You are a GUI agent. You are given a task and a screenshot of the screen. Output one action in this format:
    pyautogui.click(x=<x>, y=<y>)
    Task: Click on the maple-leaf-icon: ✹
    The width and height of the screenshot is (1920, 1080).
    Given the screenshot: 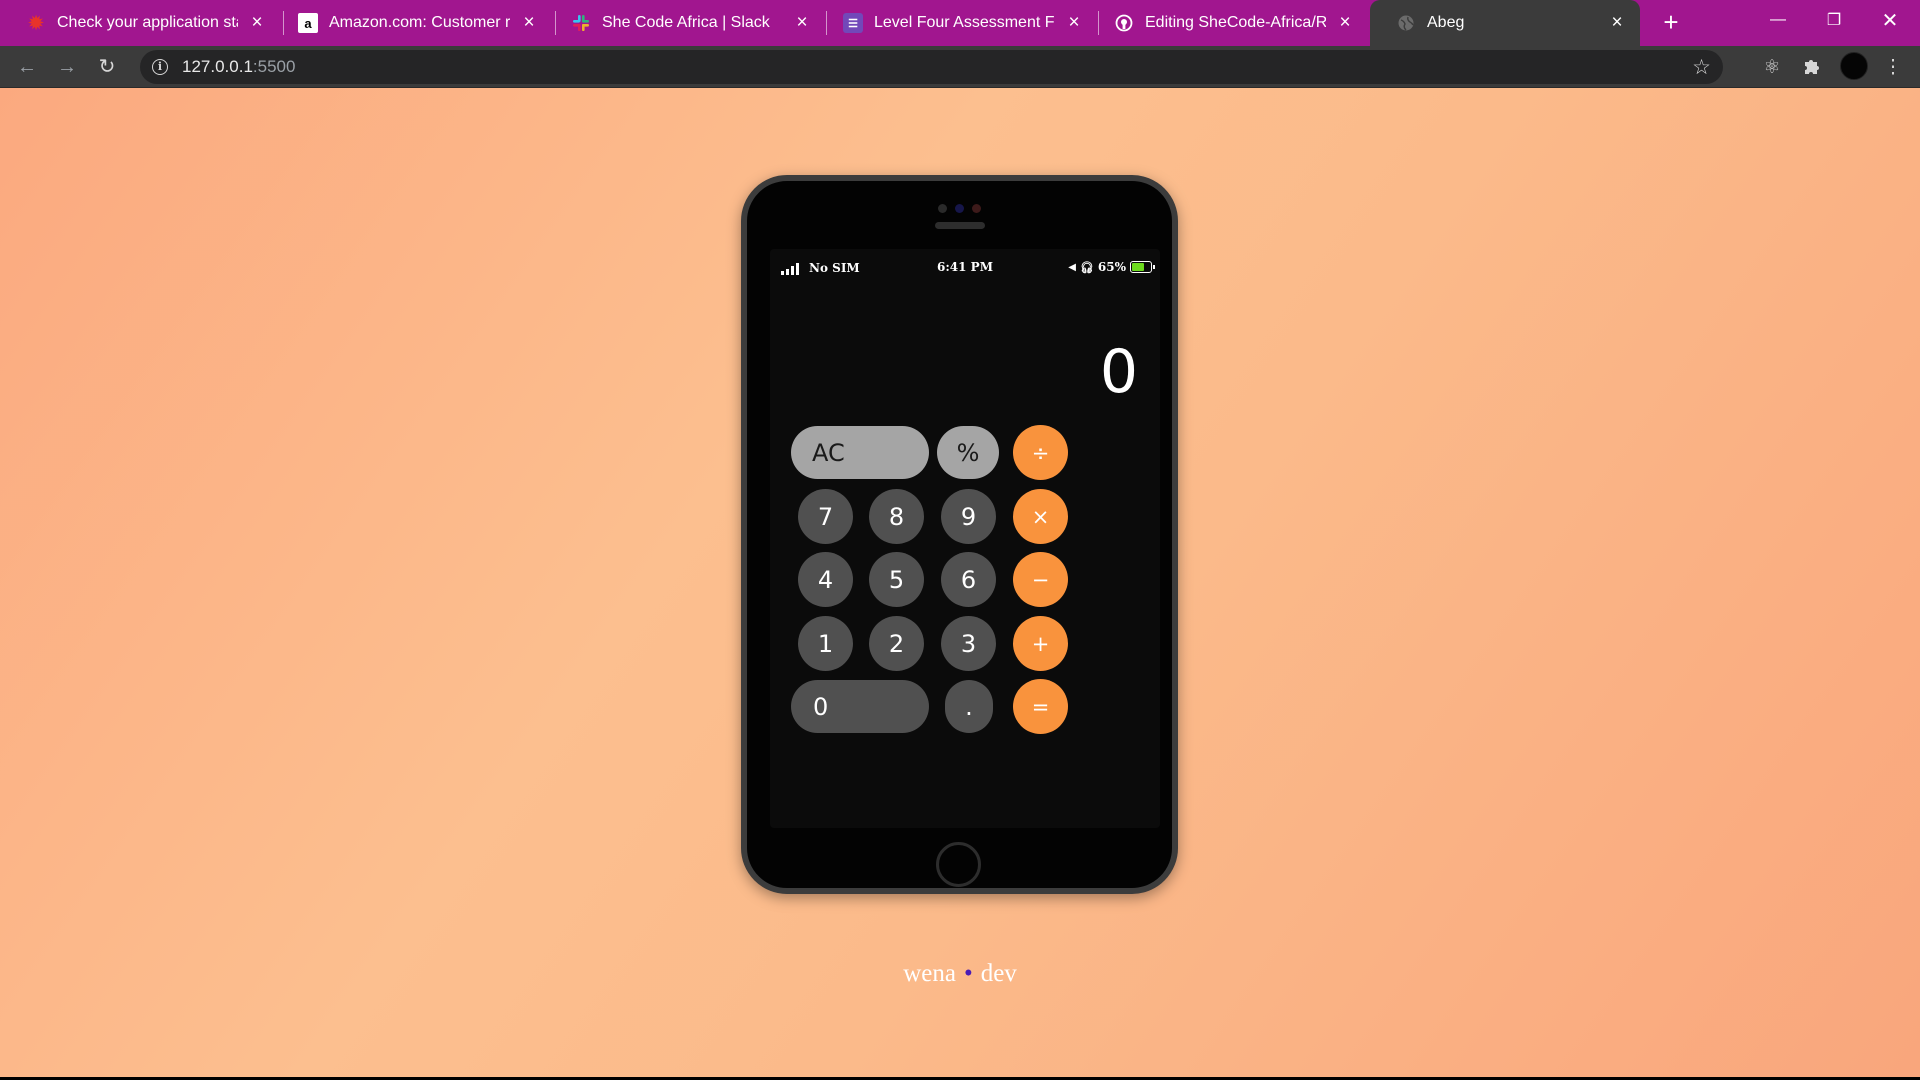 What is the action you would take?
    pyautogui.click(x=36, y=22)
    